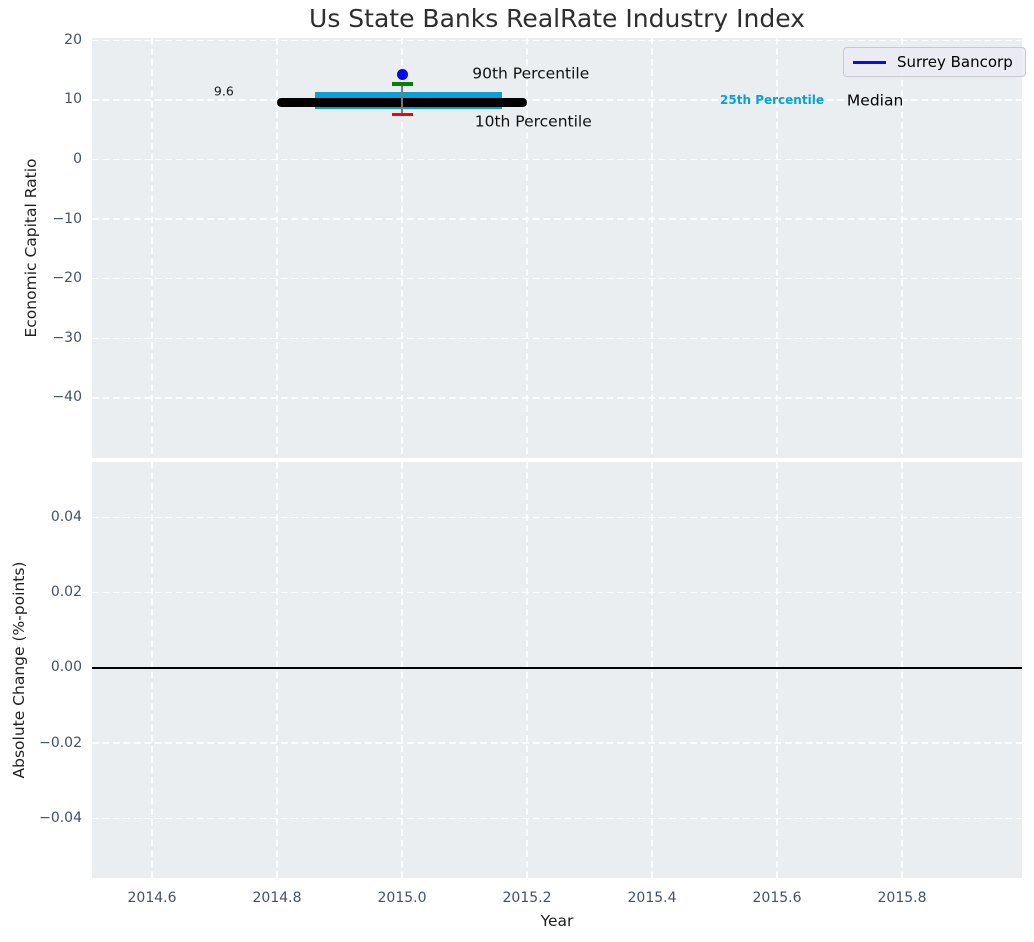 This screenshot has height=942, width=1034. I want to click on x-tick-label-2015-4: 2015.4, so click(652, 898).